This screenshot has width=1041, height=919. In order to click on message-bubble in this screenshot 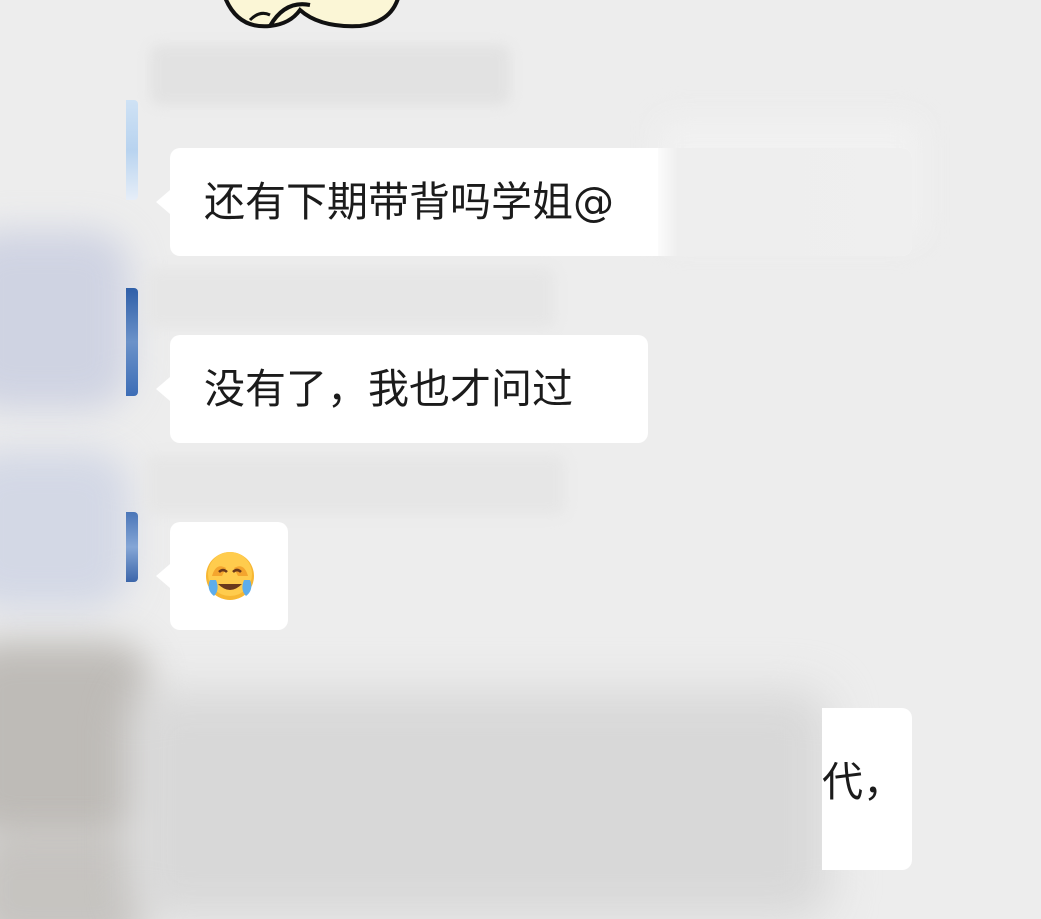, I will do `click(222, 576)`.